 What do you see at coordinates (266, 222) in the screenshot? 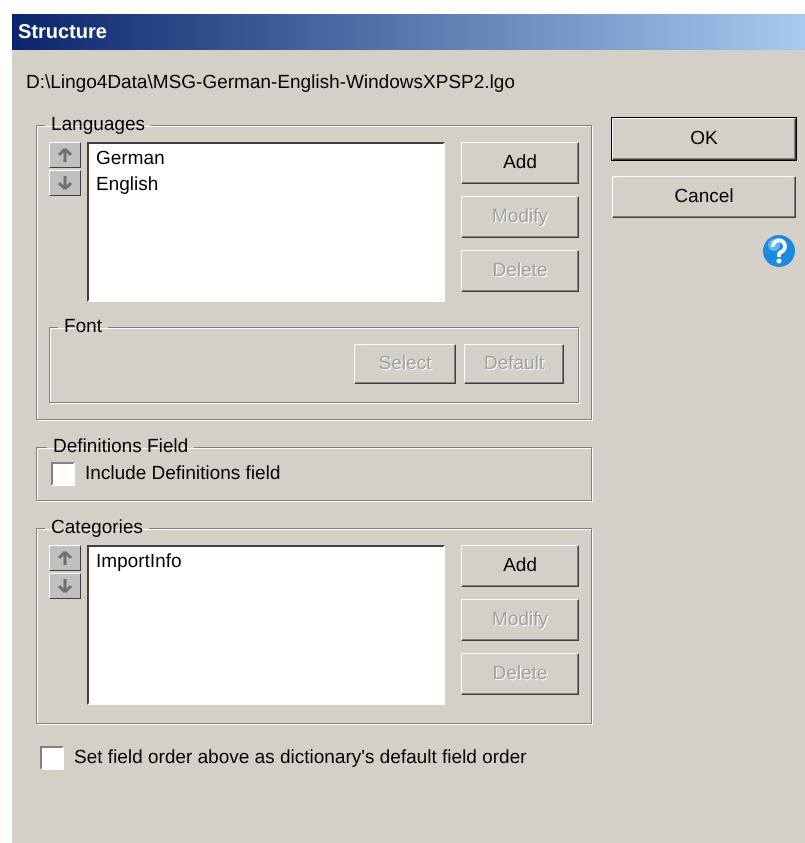
I see `list-box: German English` at bounding box center [266, 222].